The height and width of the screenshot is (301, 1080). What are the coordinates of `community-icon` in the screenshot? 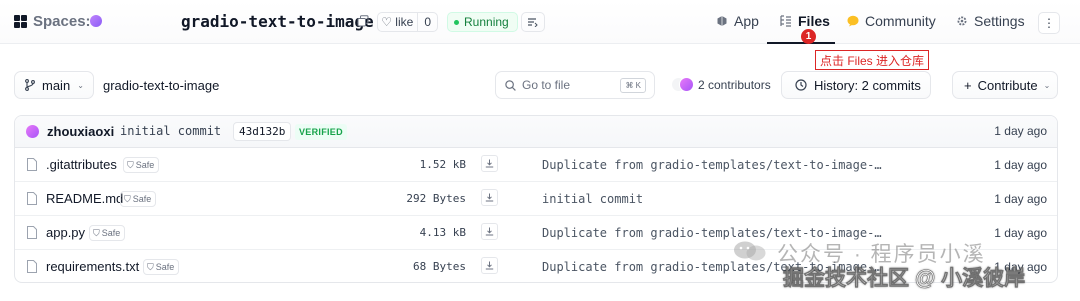 It's located at (853, 21).